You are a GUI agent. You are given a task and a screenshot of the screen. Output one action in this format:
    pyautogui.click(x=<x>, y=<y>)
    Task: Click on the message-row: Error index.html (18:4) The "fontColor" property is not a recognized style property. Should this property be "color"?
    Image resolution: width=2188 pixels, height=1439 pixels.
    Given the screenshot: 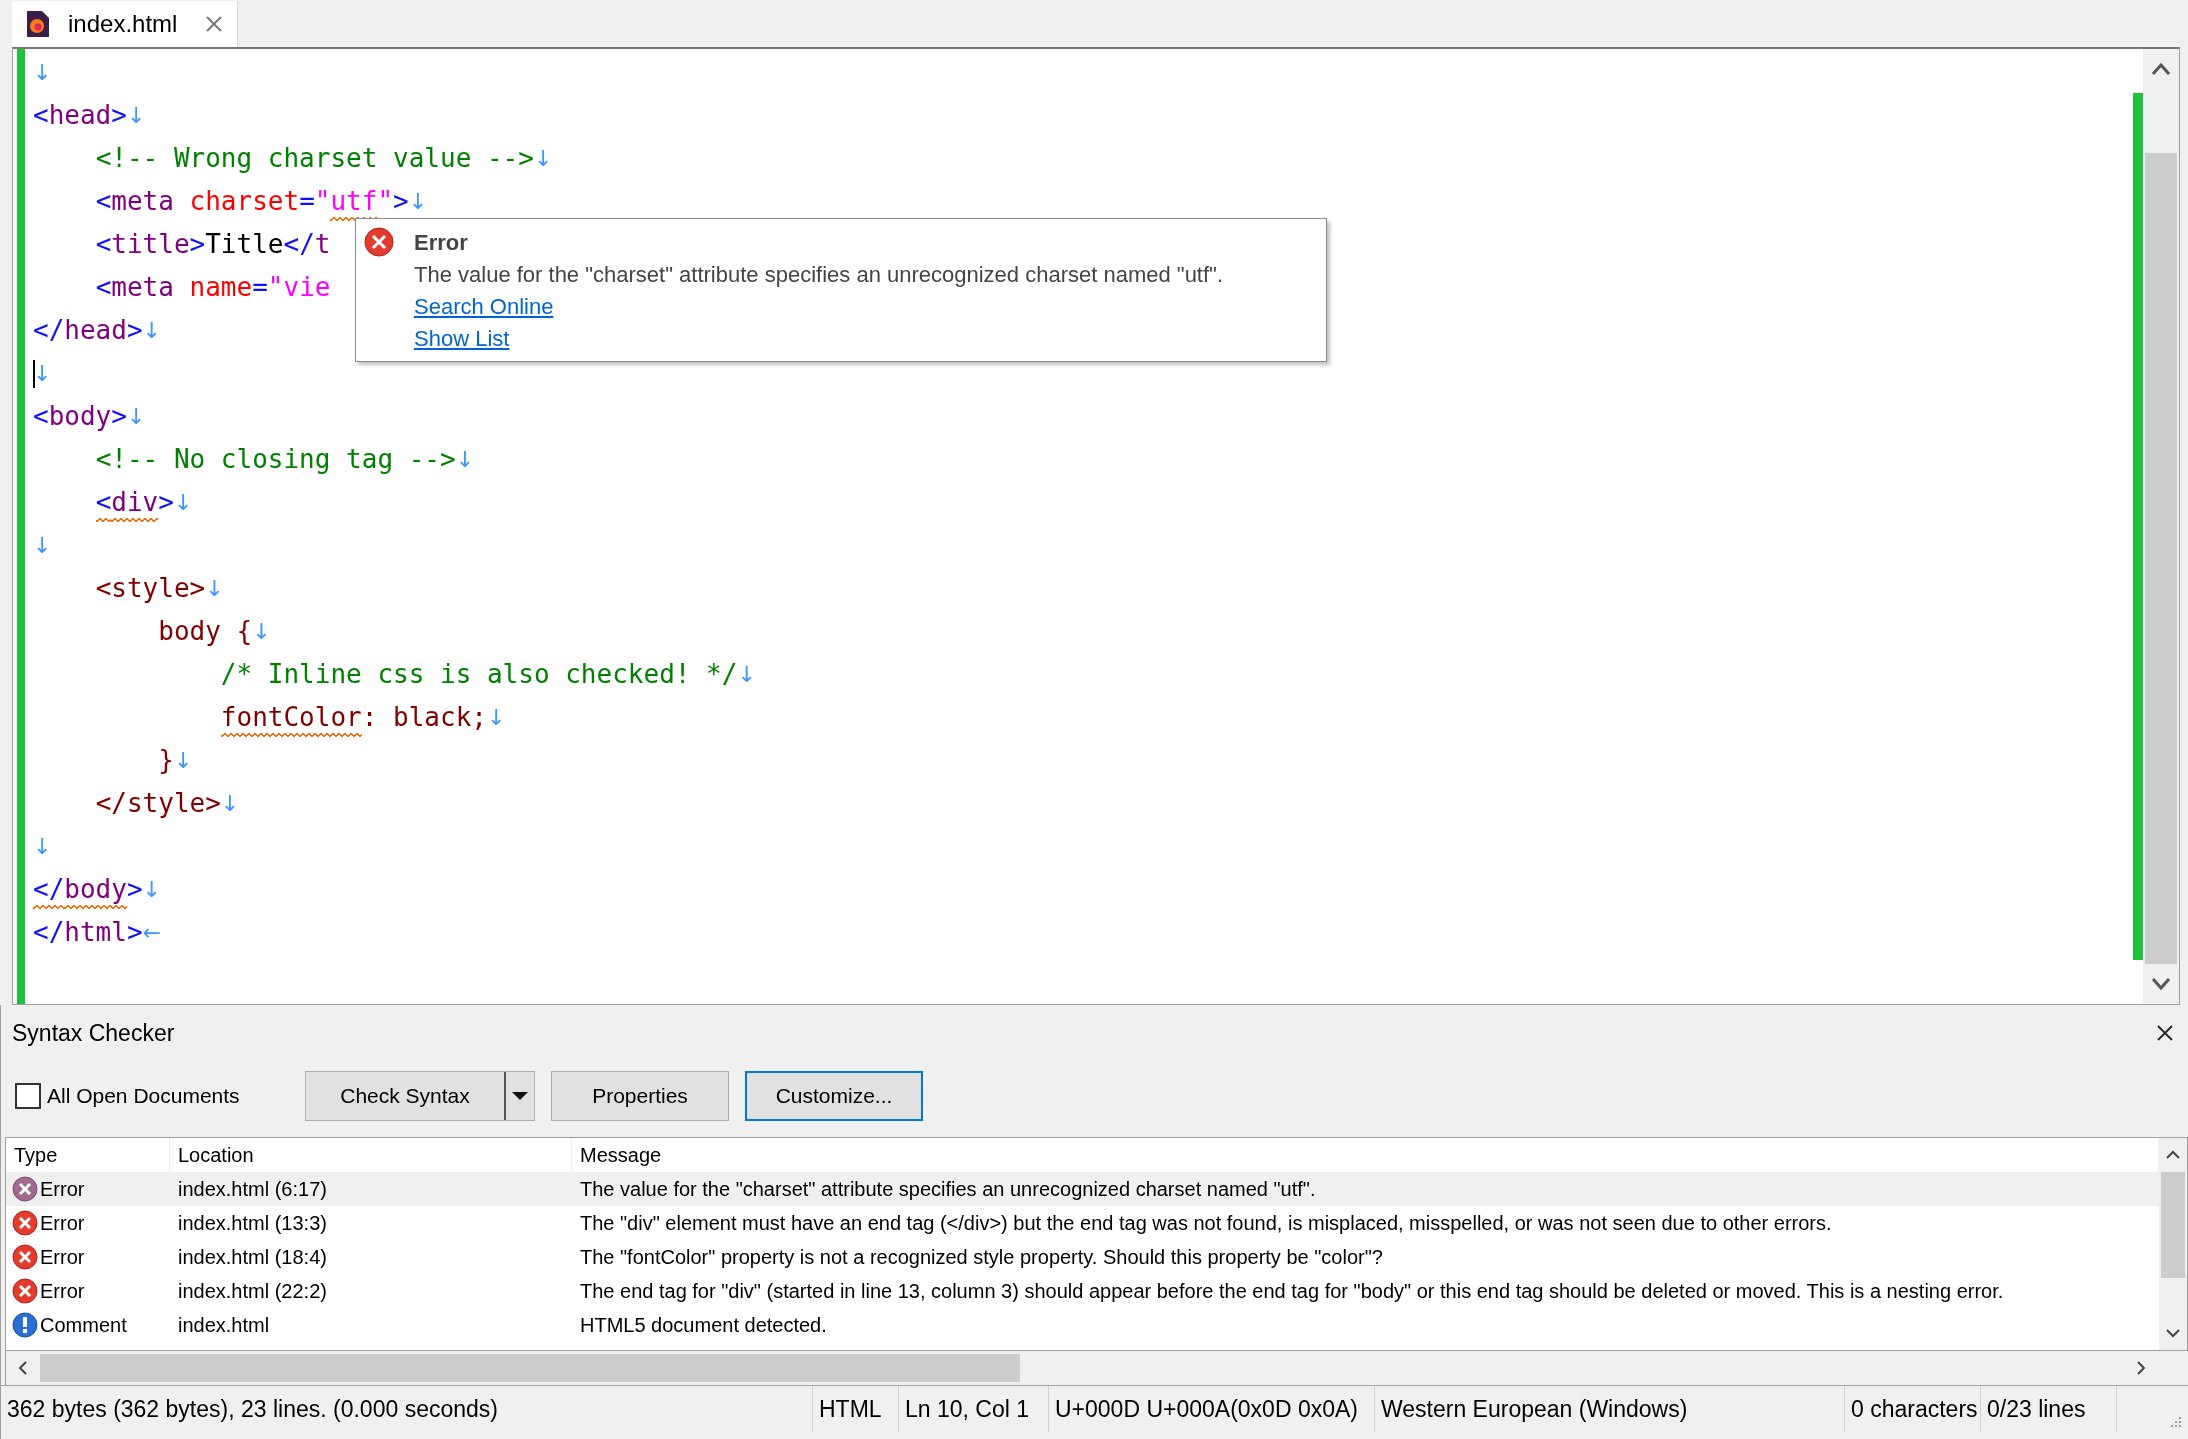 What is the action you would take?
    pyautogui.click(x=1082, y=1257)
    